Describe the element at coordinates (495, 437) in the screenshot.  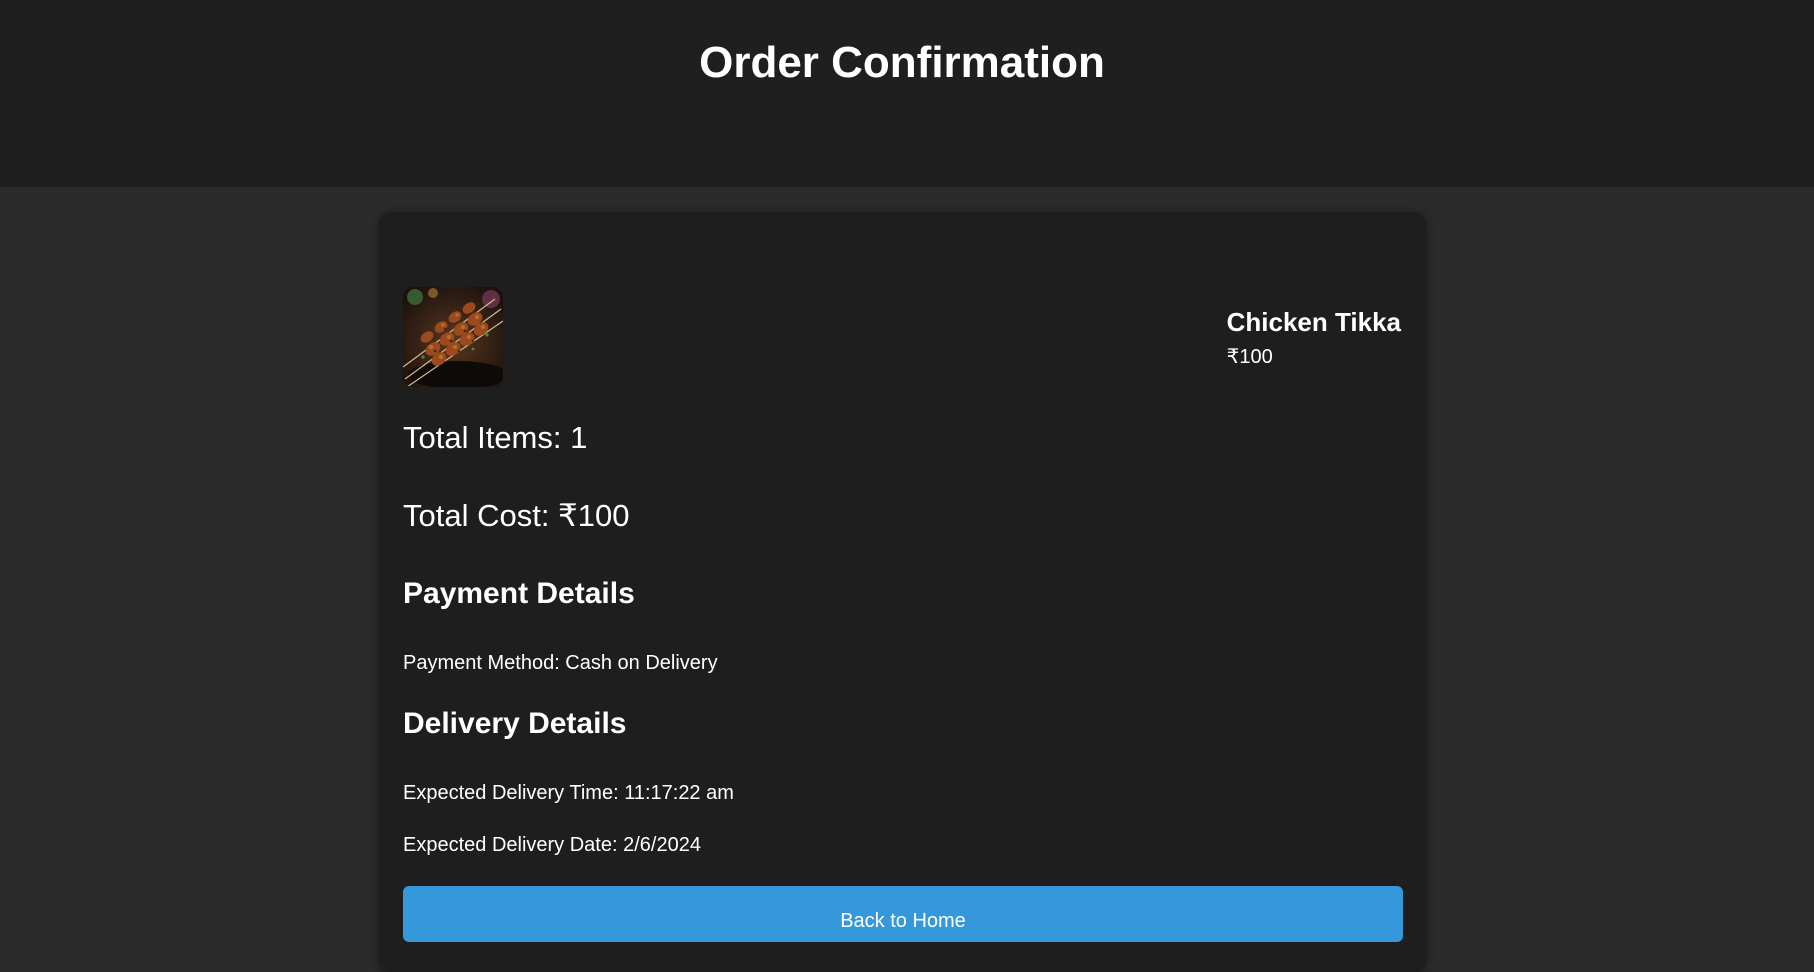
I see `total-items: Total Items: 1` at that location.